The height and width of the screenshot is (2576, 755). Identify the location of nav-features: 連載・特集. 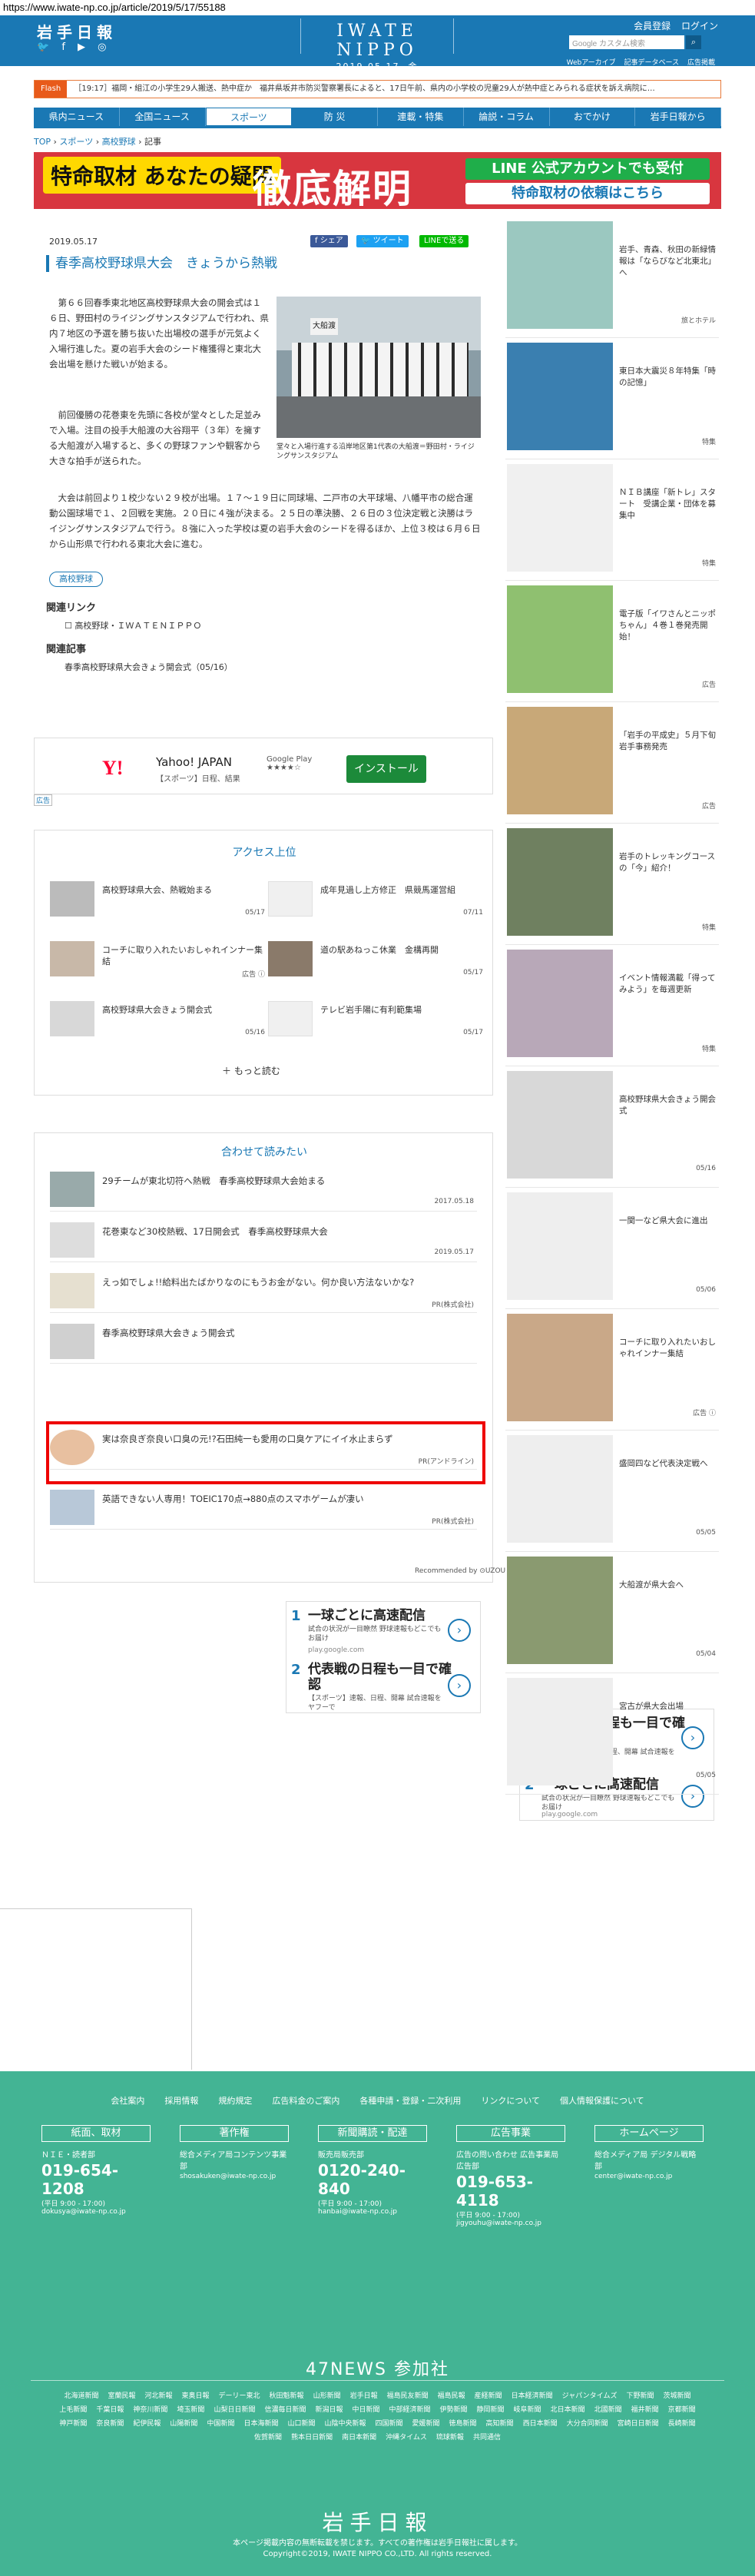
(421, 117).